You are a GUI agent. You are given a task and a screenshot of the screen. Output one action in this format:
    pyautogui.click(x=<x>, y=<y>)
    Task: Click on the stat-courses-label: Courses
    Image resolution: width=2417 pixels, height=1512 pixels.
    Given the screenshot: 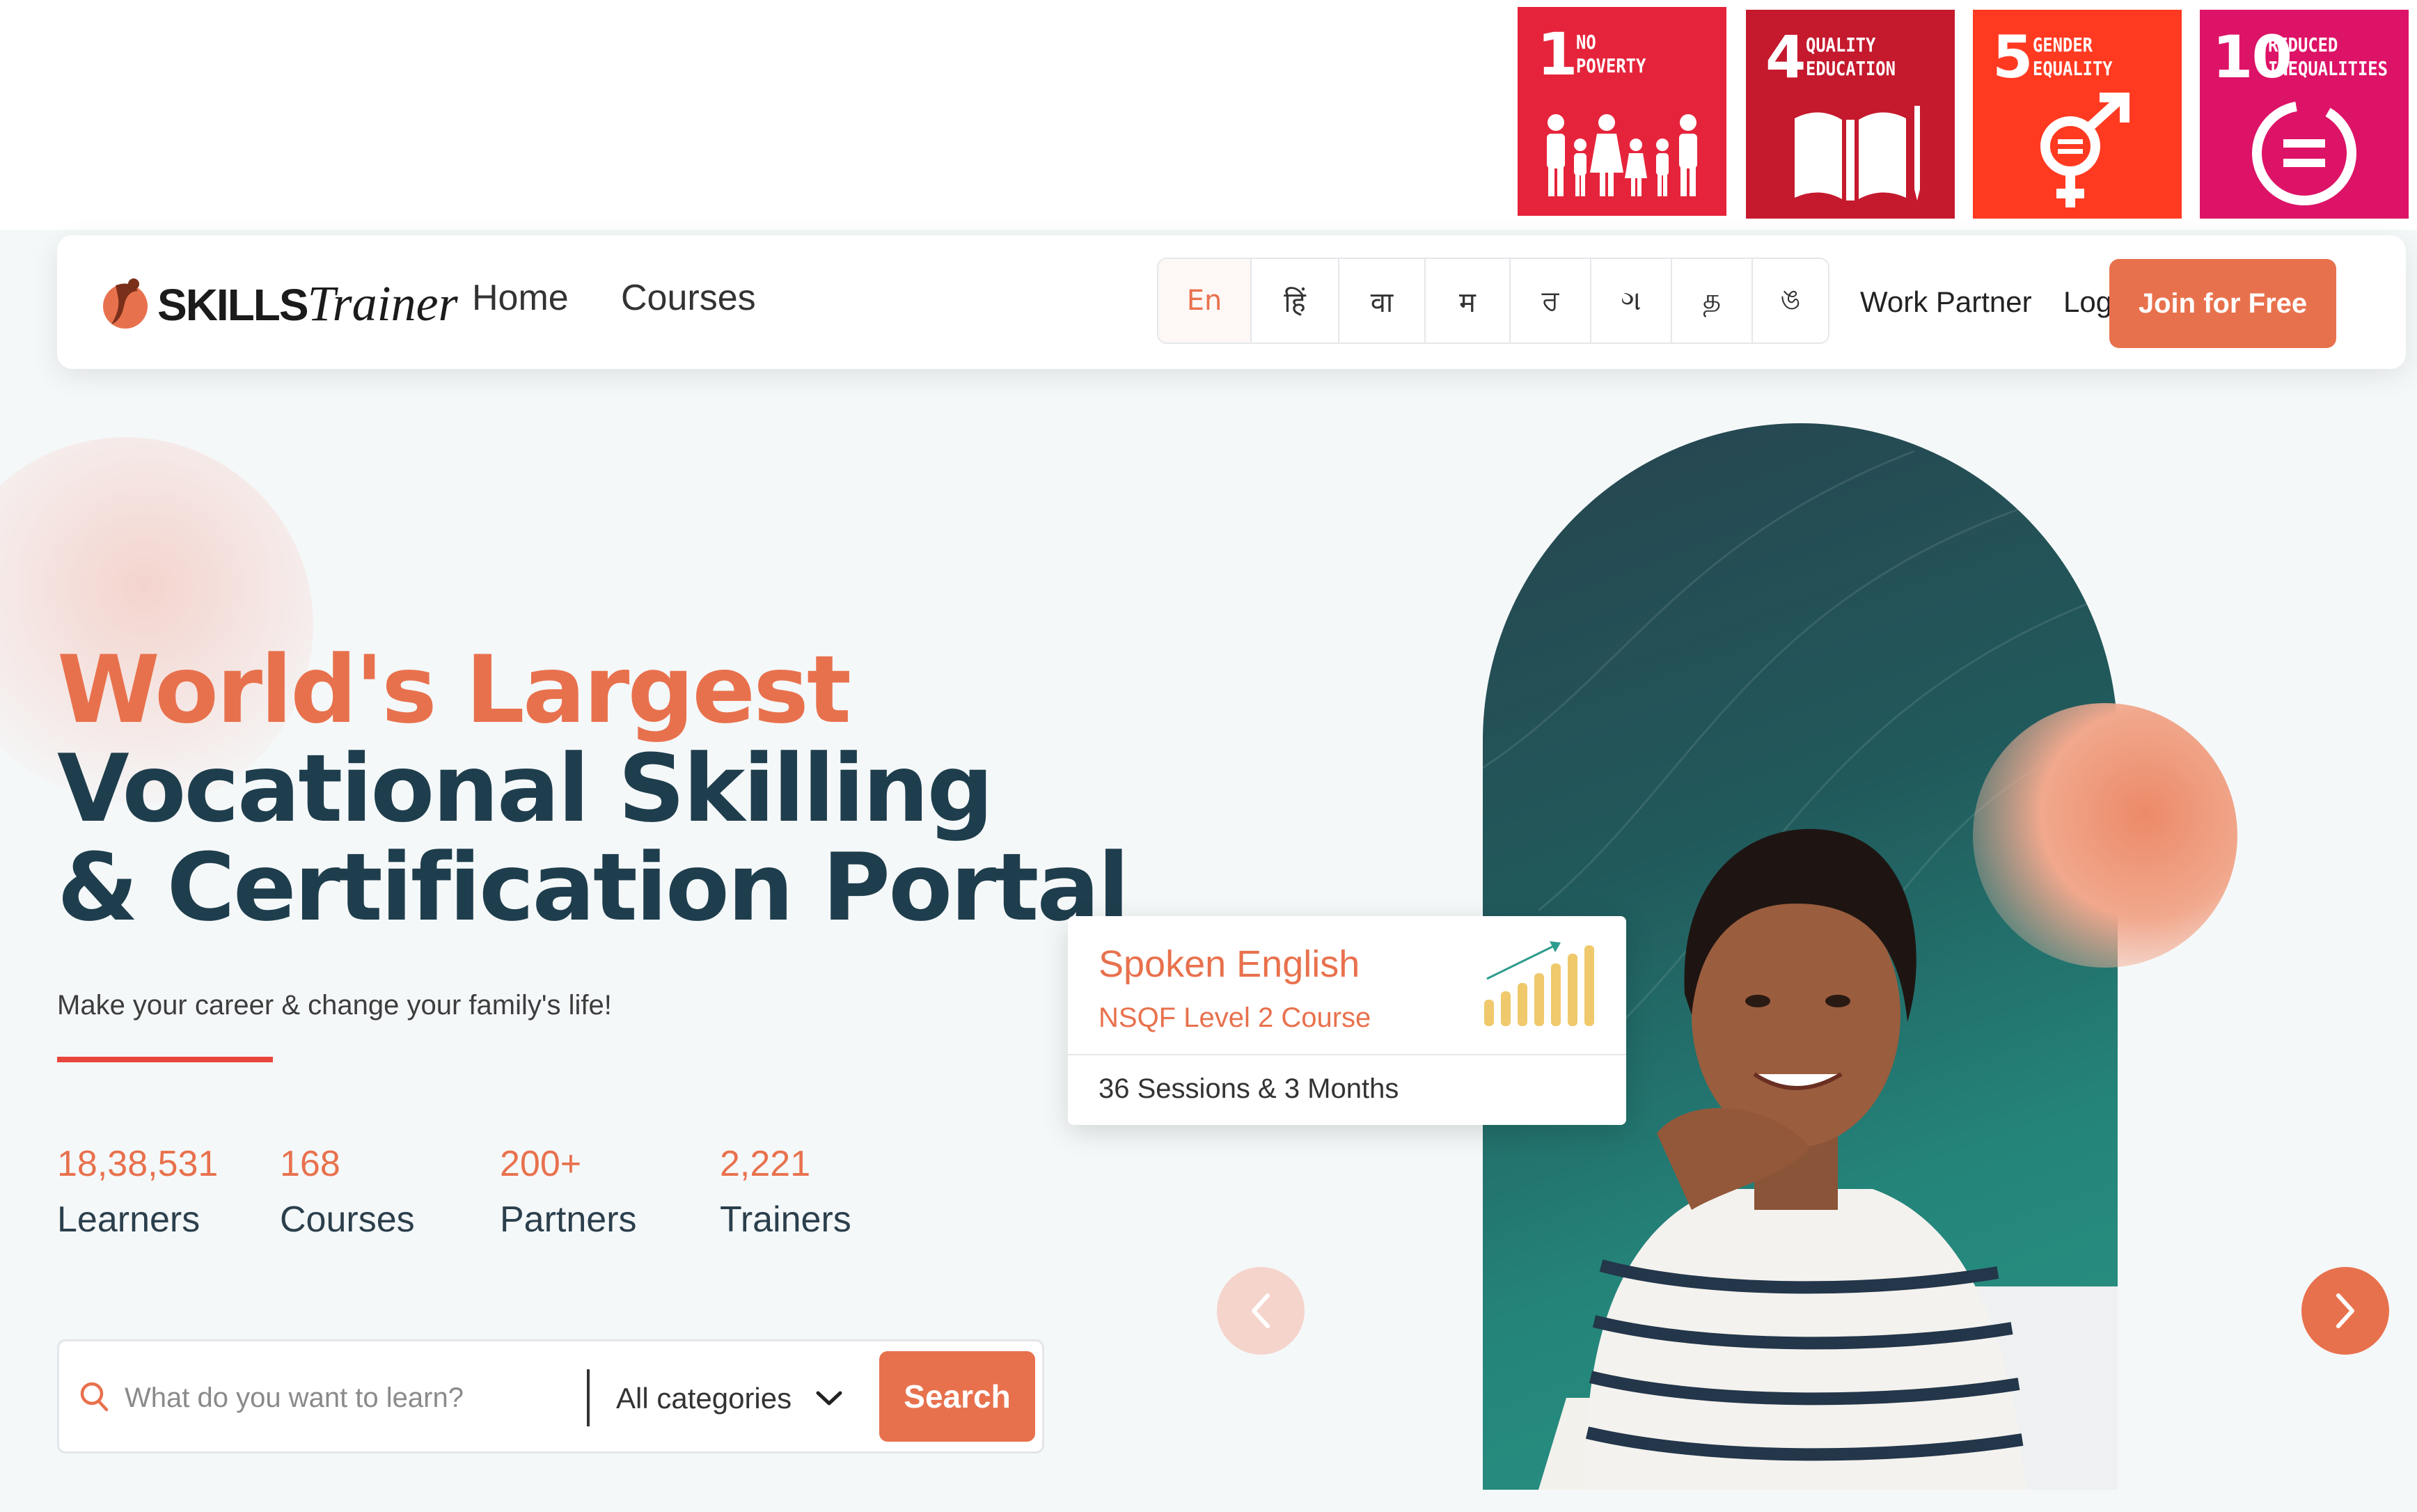 What is the action you would take?
    pyautogui.click(x=347, y=1219)
    